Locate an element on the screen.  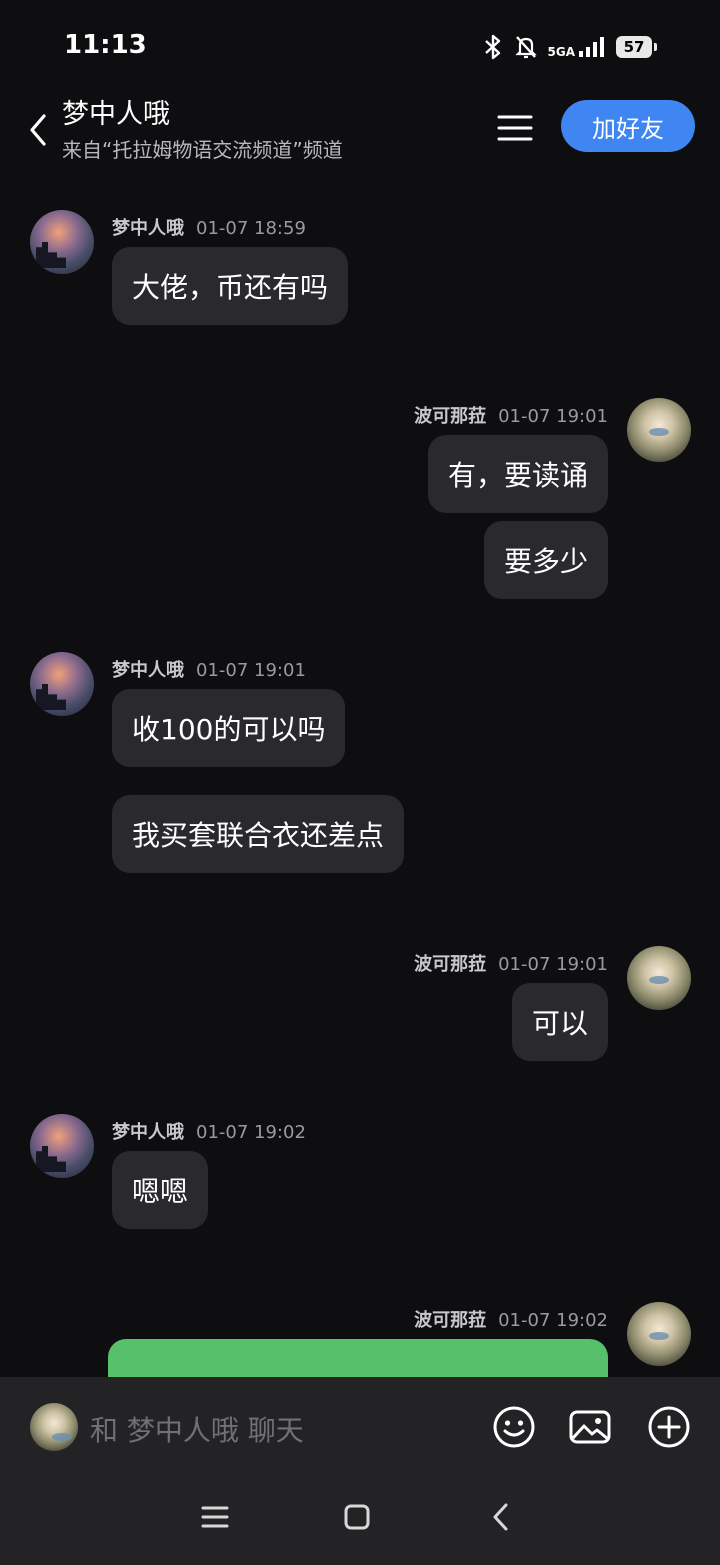
message-bubble: 有，要读诵 is located at coordinates (517, 474).